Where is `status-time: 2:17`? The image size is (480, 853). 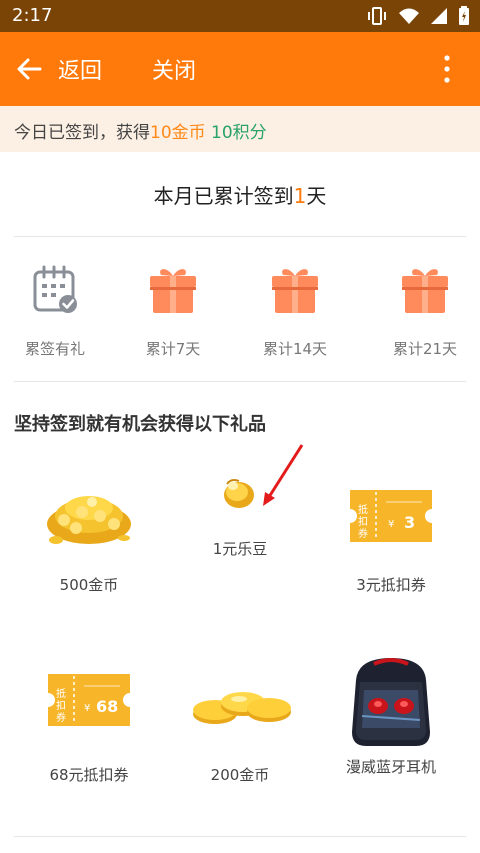
status-time: 2:17 is located at coordinates (32, 15).